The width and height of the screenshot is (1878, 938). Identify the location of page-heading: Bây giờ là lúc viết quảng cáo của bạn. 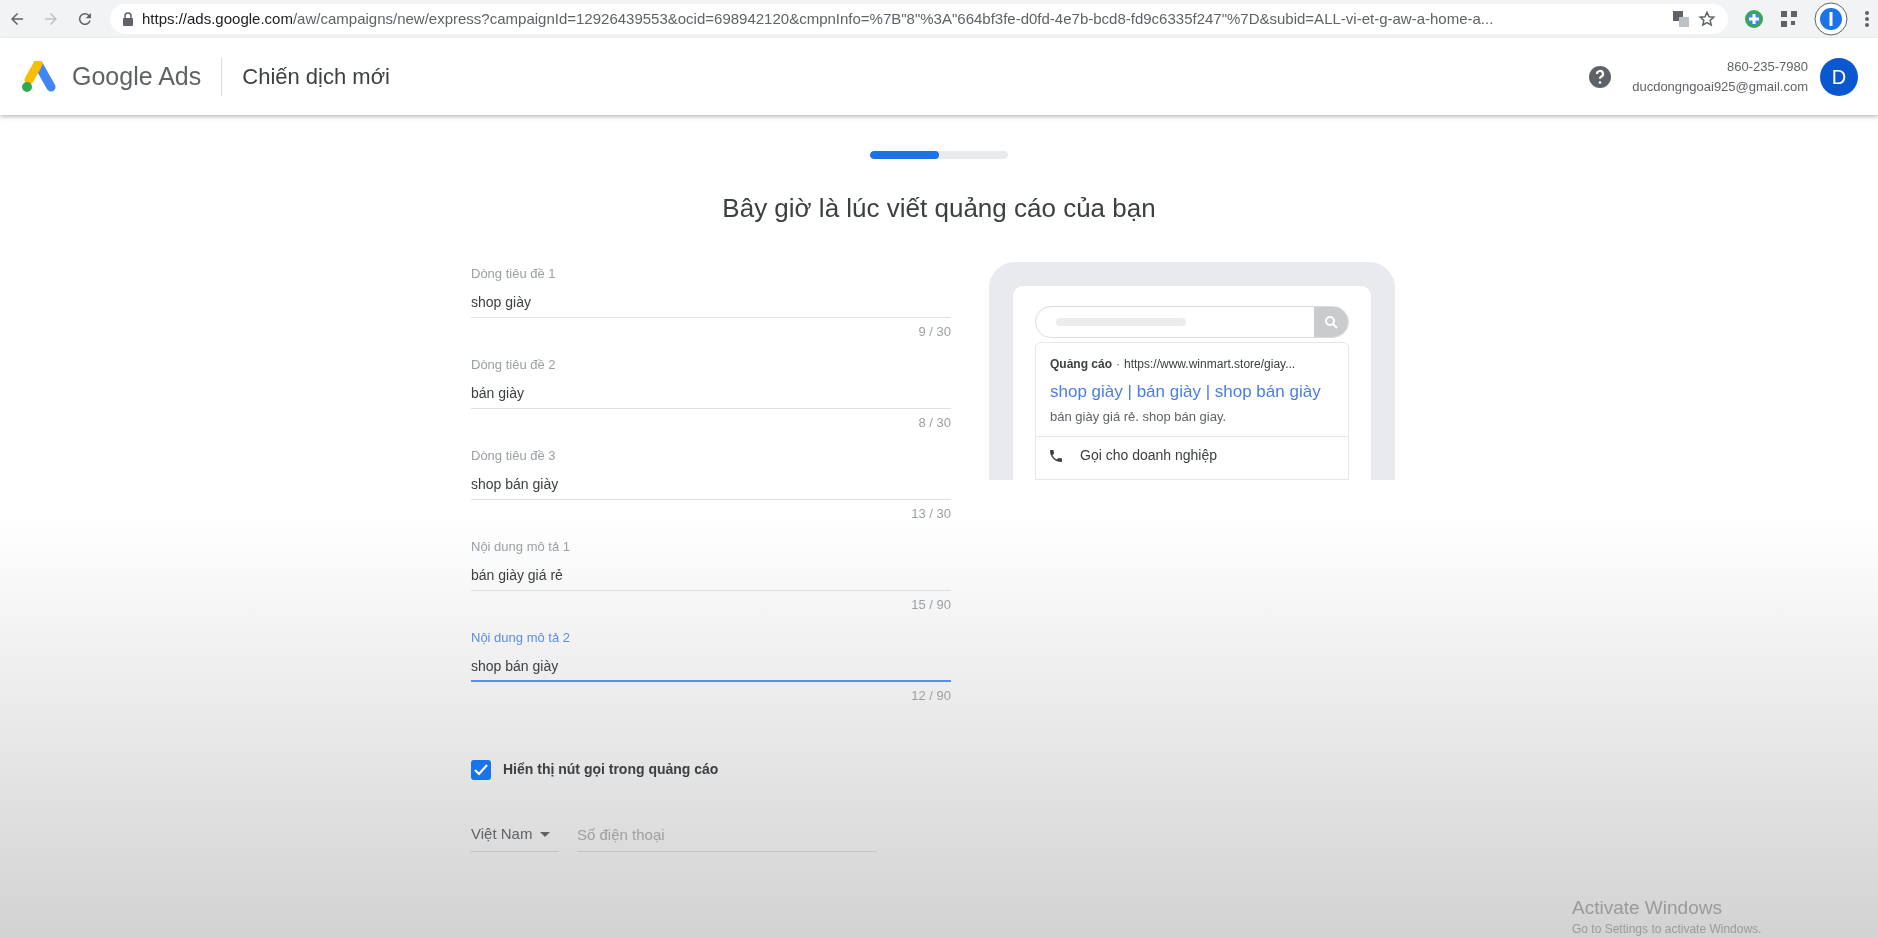
(939, 208).